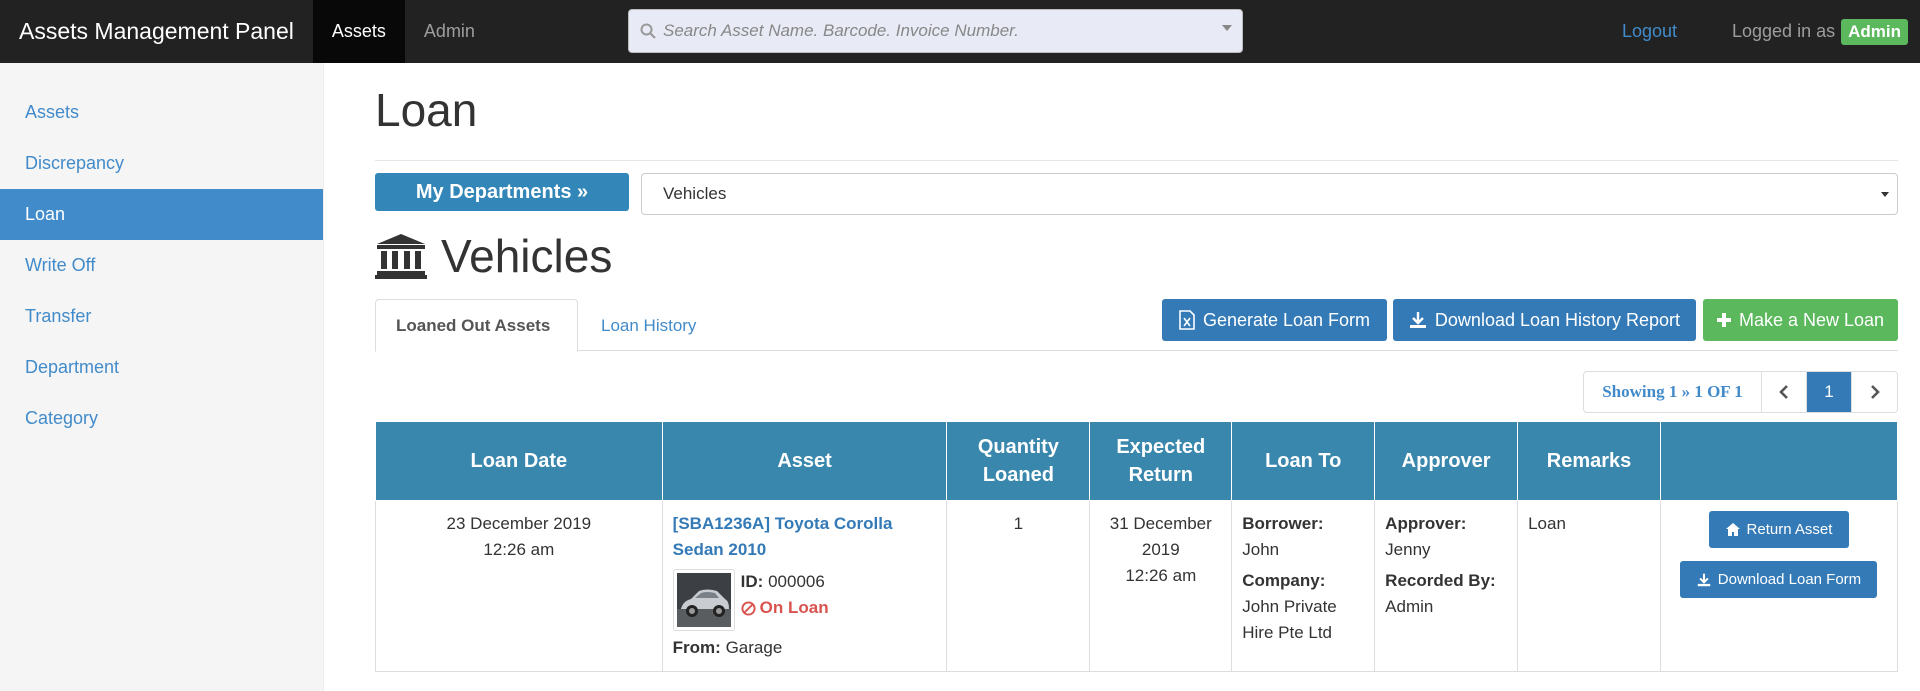 The height and width of the screenshot is (691, 1920). Describe the element at coordinates (1673, 392) in the screenshot. I see `pagination-info: Showing 1 » 1 OF 1` at that location.